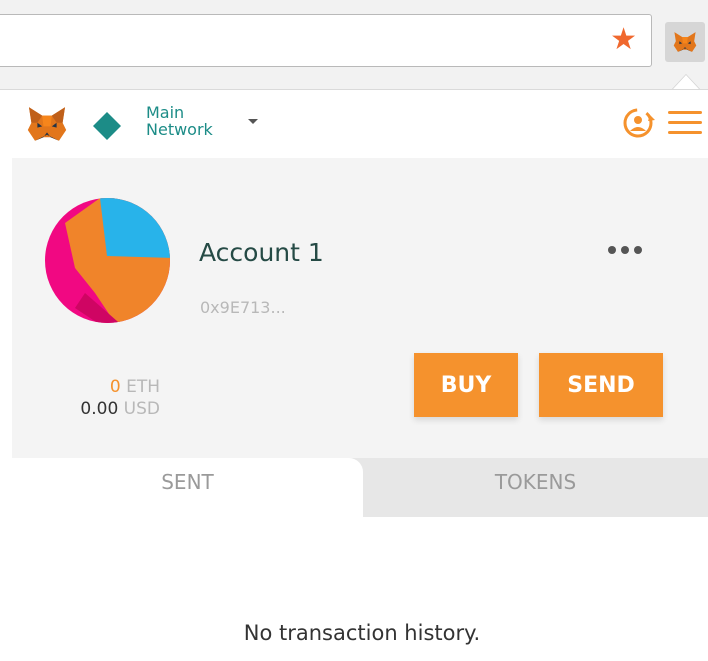  What do you see at coordinates (115, 387) in the screenshot?
I see `eth-balance-value: 0` at bounding box center [115, 387].